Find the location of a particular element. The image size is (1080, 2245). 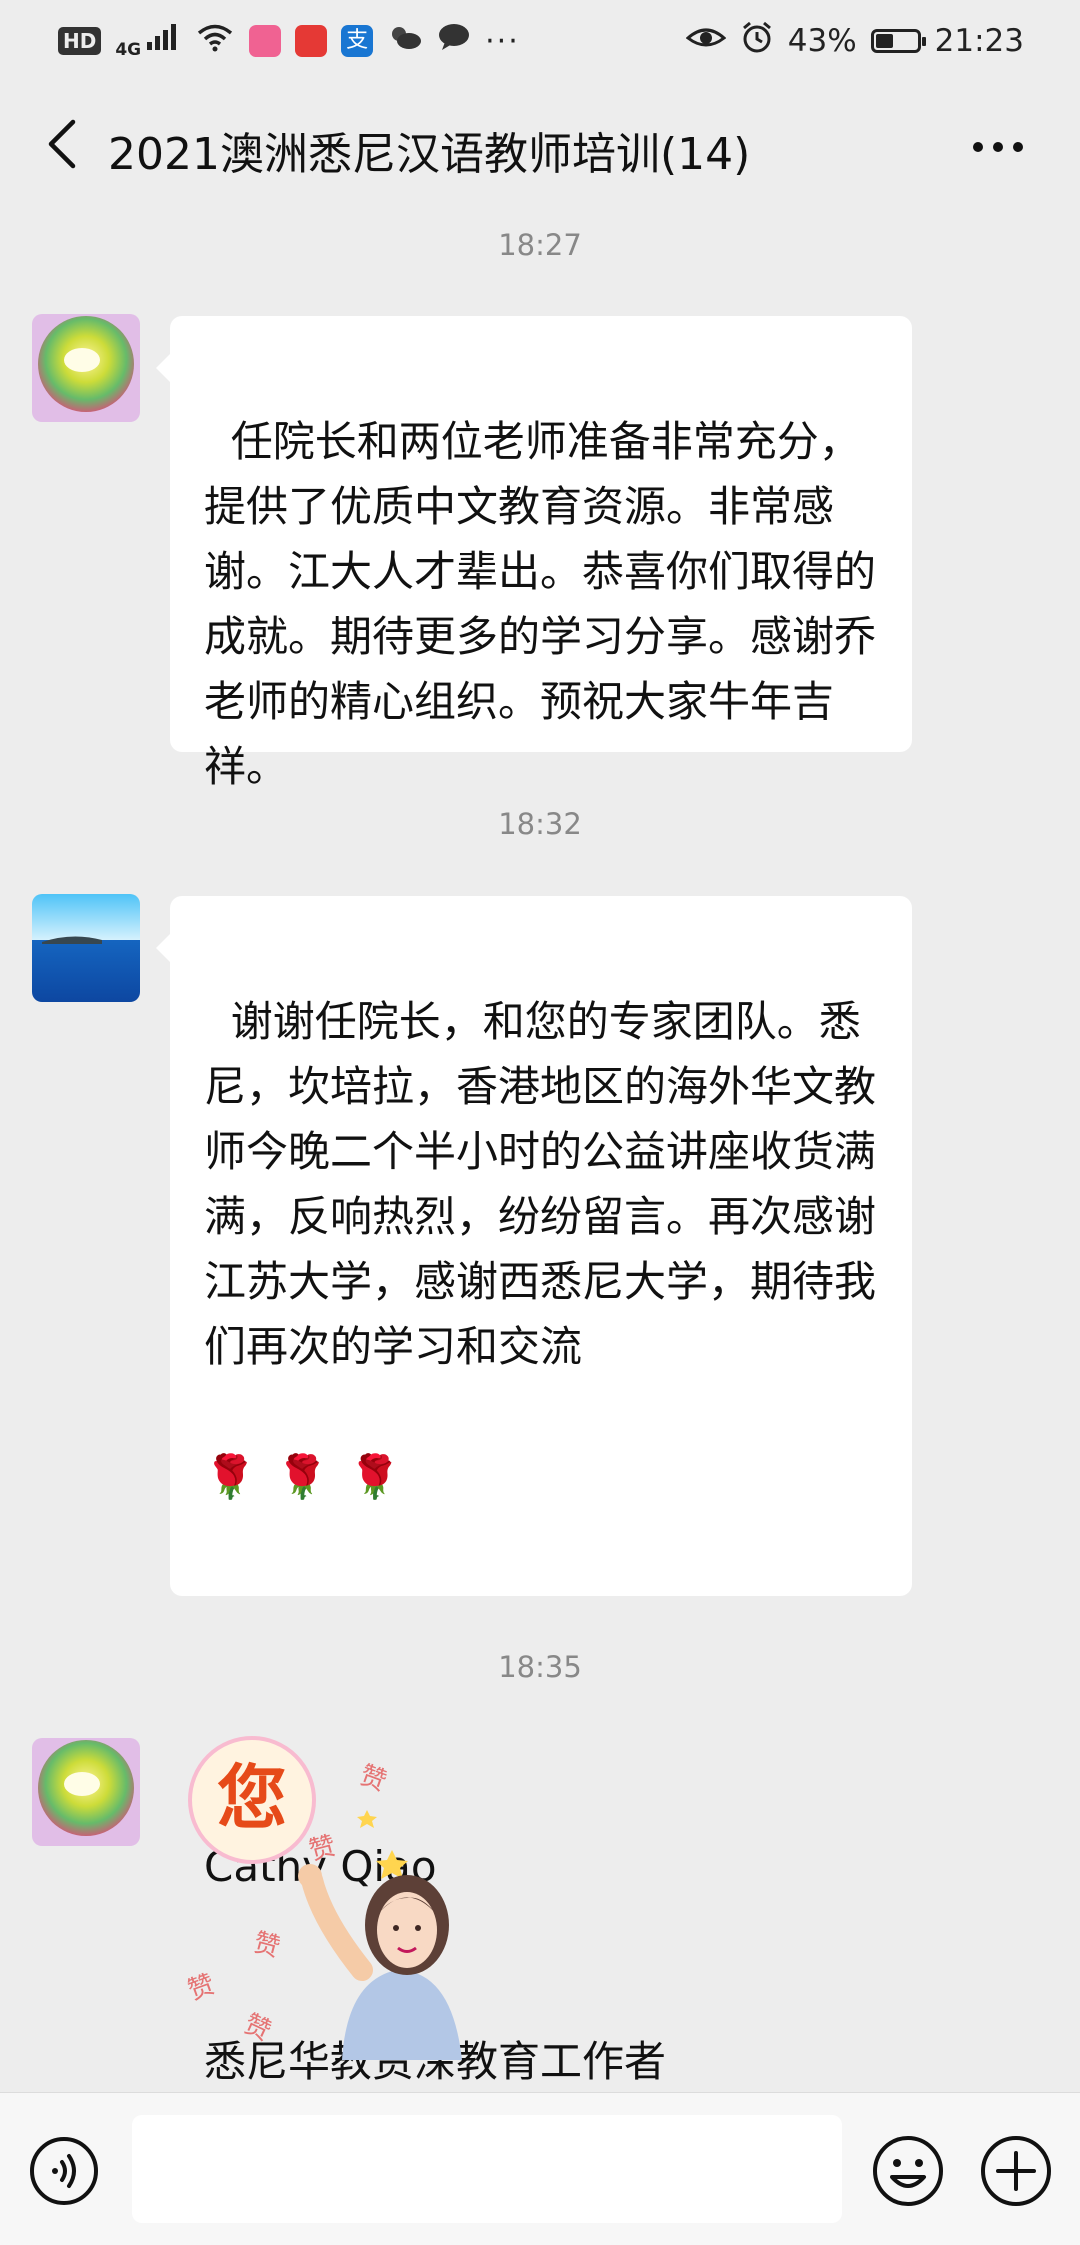

chat-input-bar is located at coordinates (540, 2168).